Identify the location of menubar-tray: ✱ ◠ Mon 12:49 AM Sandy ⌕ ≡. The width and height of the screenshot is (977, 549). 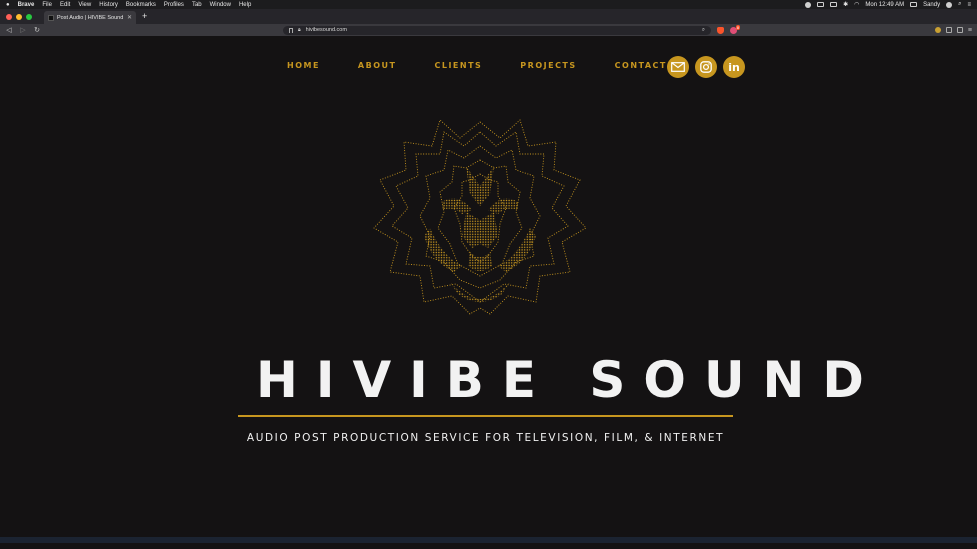
(888, 4).